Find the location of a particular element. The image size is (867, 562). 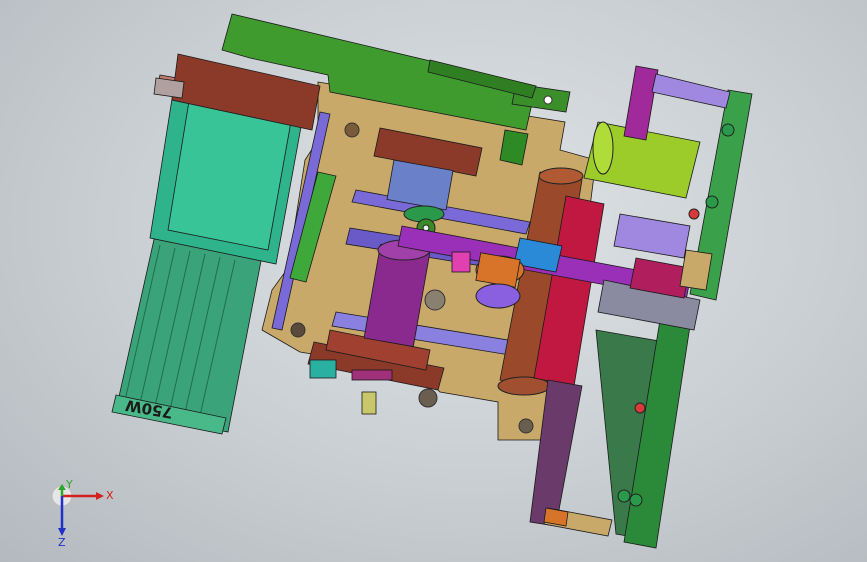

y-axis-label: Y is located at coordinates (69, 484).